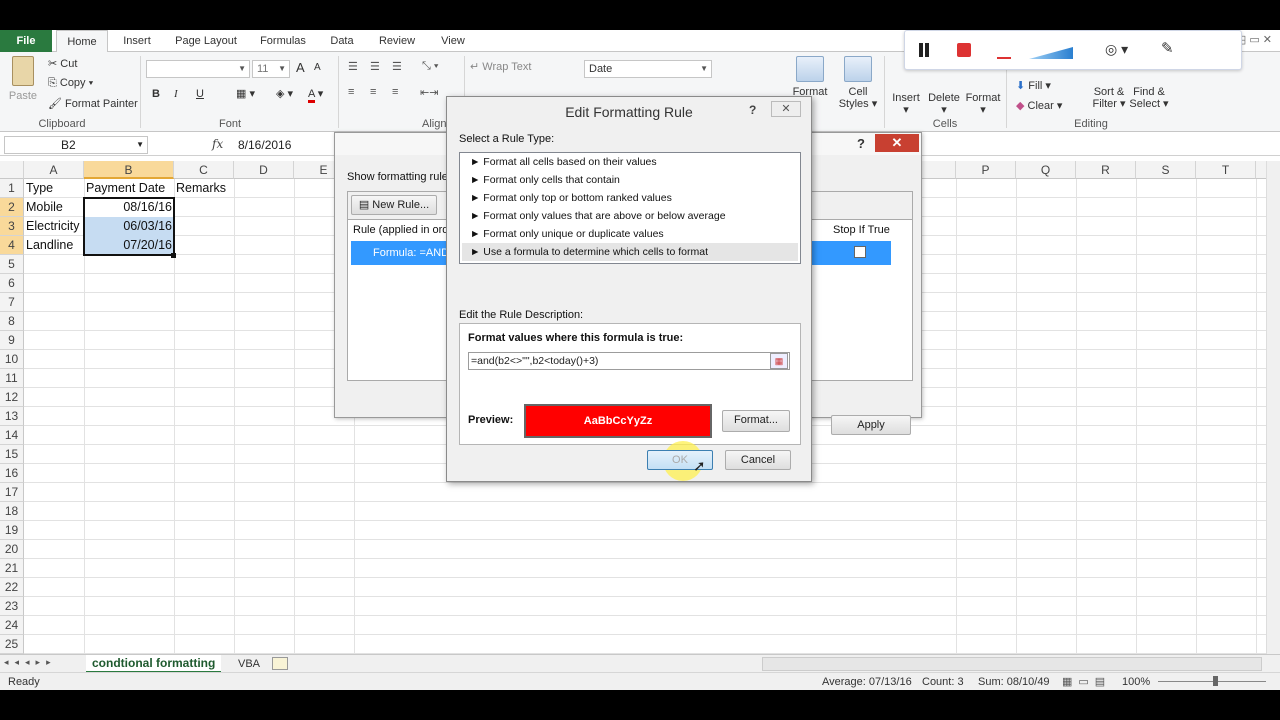  I want to click on align-top-icon: ☰, so click(353, 66).